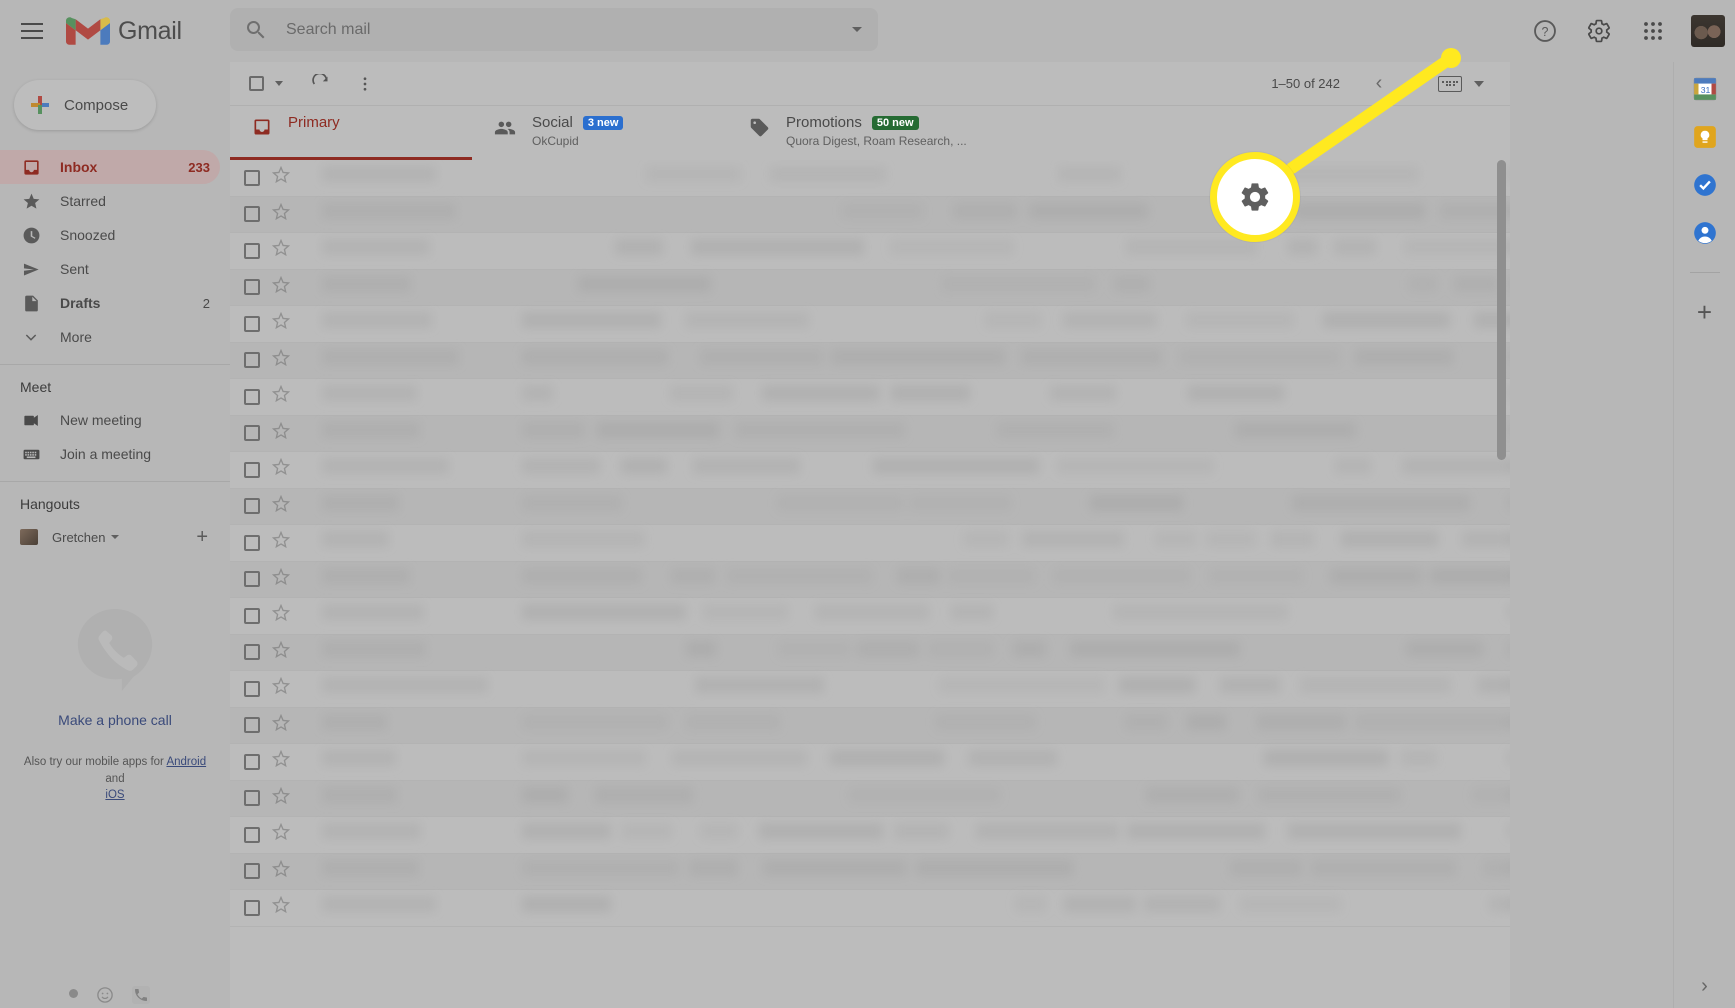 The width and height of the screenshot is (1735, 1008). Describe the element at coordinates (599, 133) in the screenshot. I see `tab-social: Social 3 new OkCupid` at that location.